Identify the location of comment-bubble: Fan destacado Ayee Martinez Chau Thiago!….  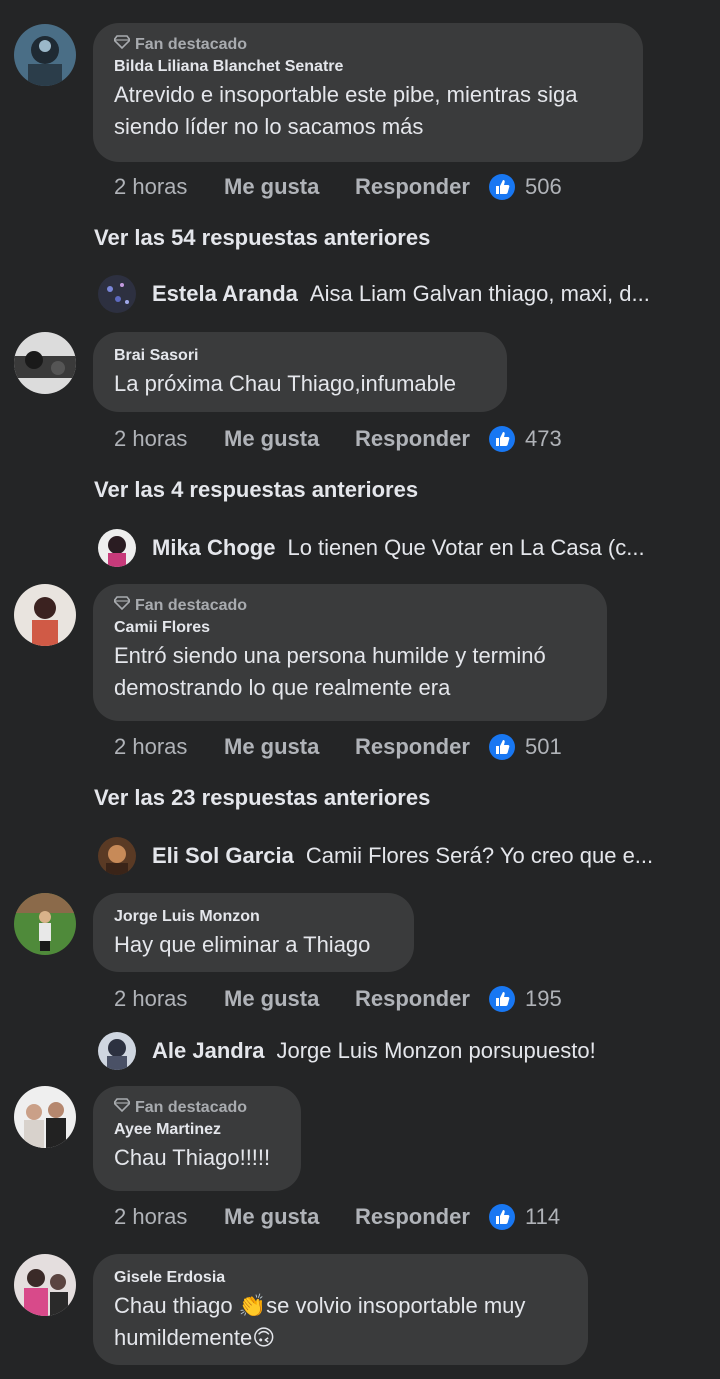
(197, 1138).